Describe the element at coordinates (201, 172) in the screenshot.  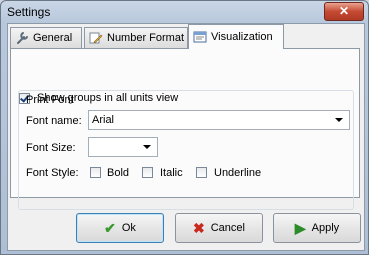
I see `underline-checkbox` at that location.